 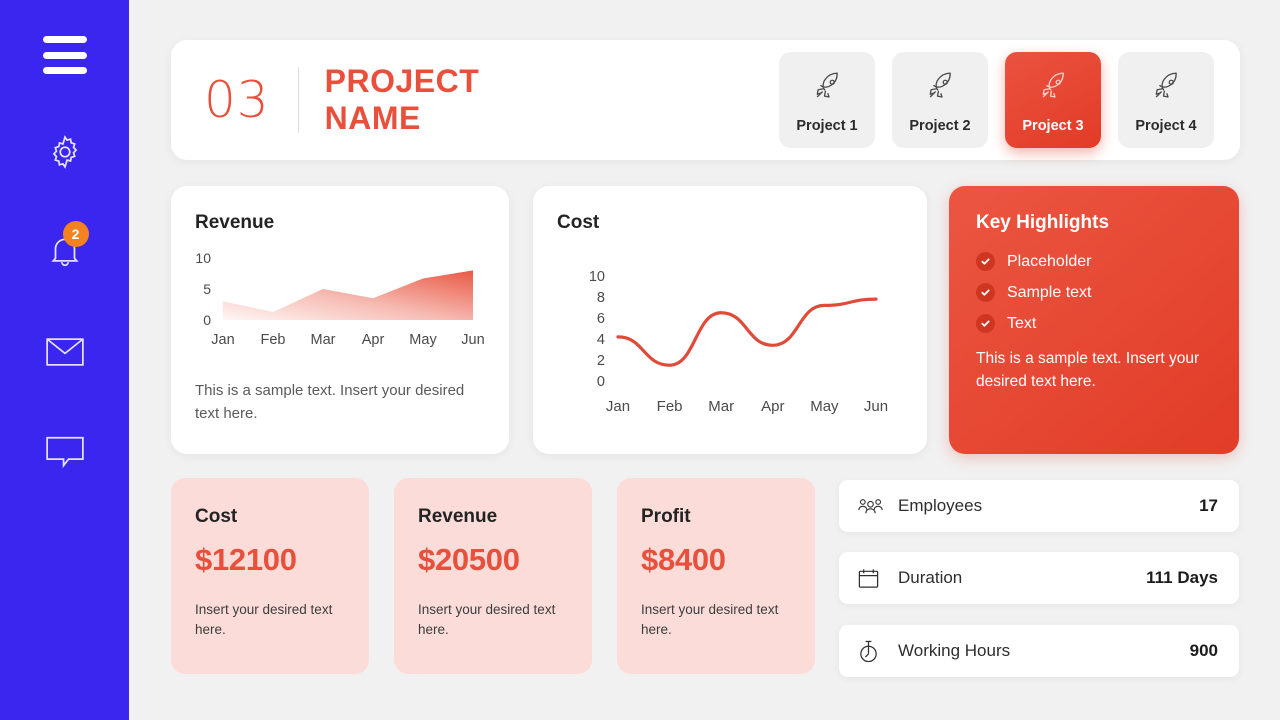 What do you see at coordinates (75, 234) in the screenshot?
I see `notification-badge: 2` at bounding box center [75, 234].